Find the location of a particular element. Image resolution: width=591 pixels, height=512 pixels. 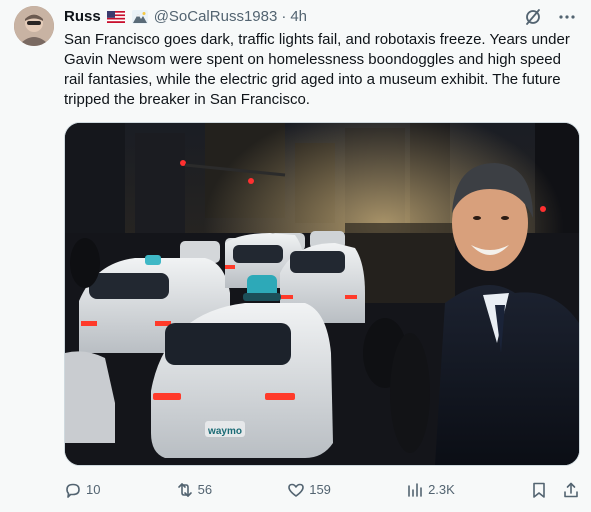

mountain-icon is located at coordinates (139, 17).